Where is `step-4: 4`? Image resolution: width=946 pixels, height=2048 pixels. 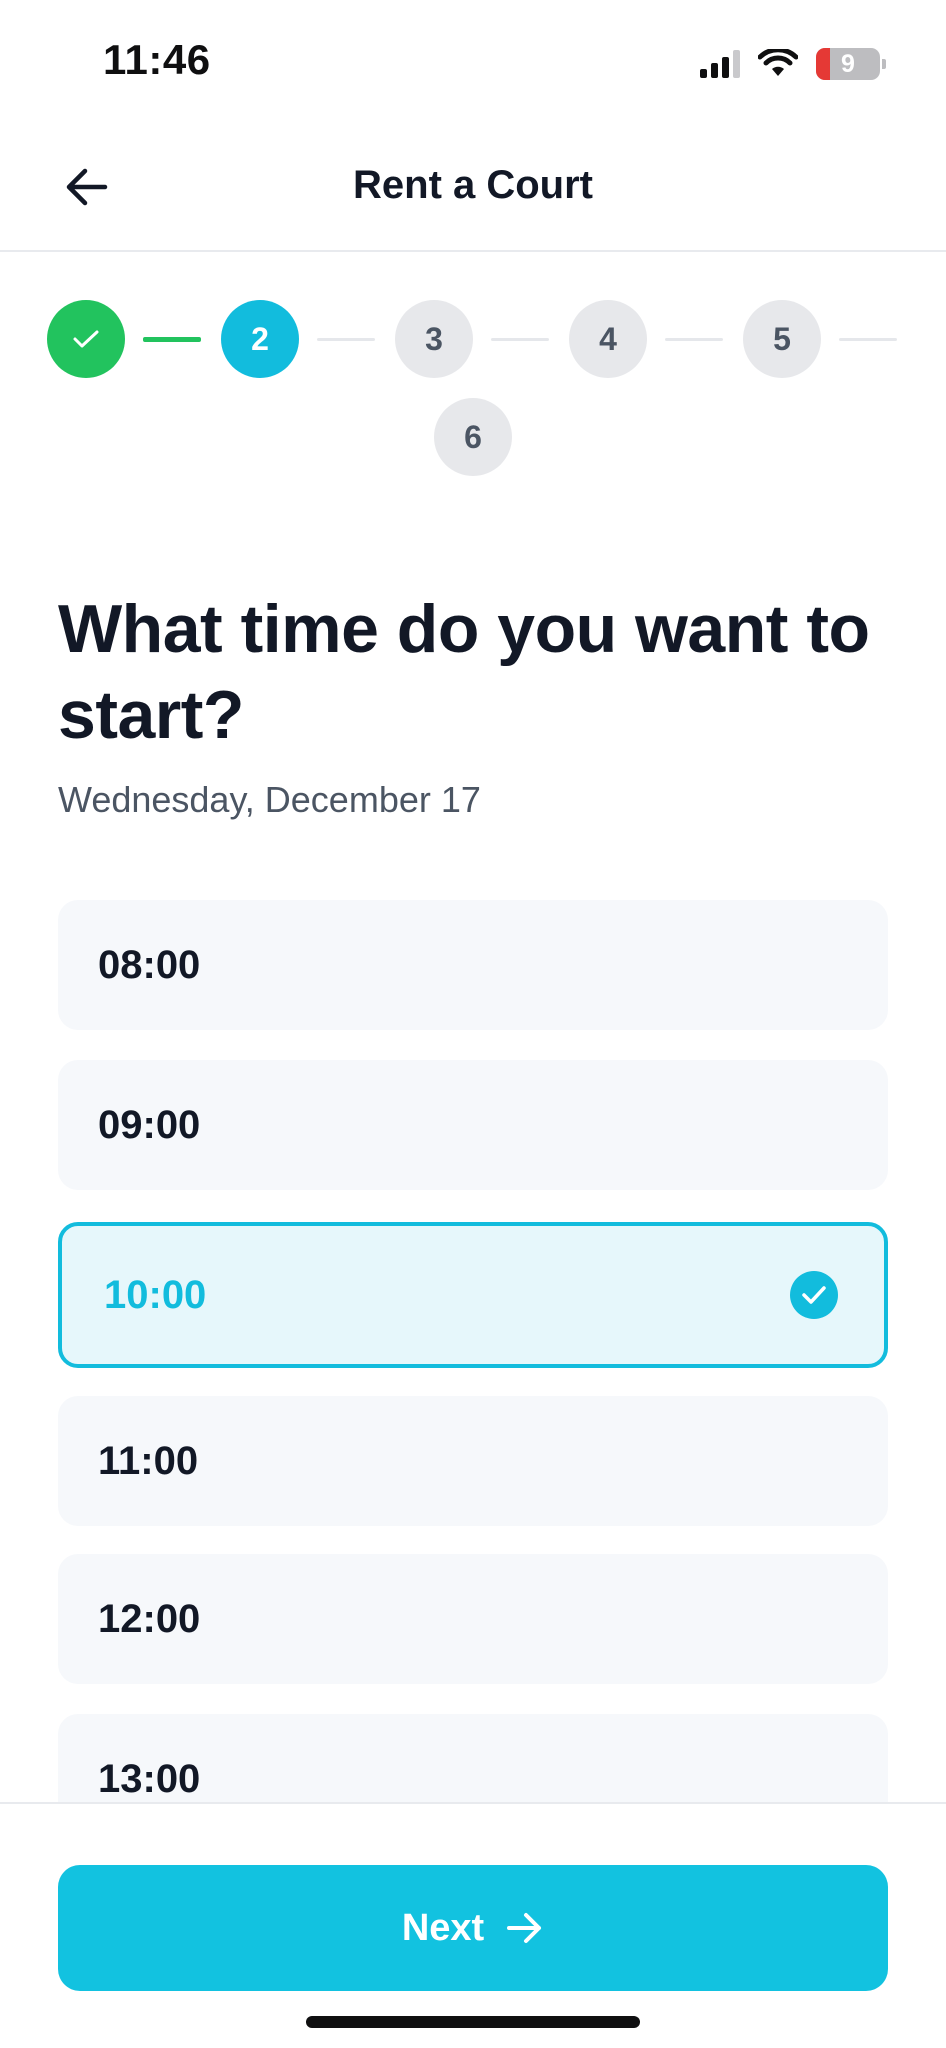 step-4: 4 is located at coordinates (608, 339).